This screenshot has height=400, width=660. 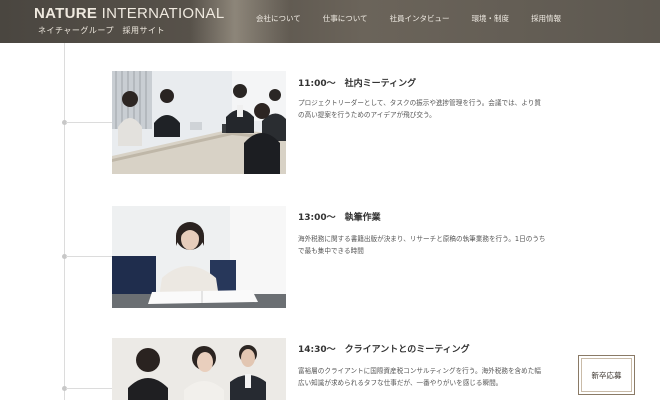 What do you see at coordinates (199, 122) in the screenshot?
I see `meeting-room-photo` at bounding box center [199, 122].